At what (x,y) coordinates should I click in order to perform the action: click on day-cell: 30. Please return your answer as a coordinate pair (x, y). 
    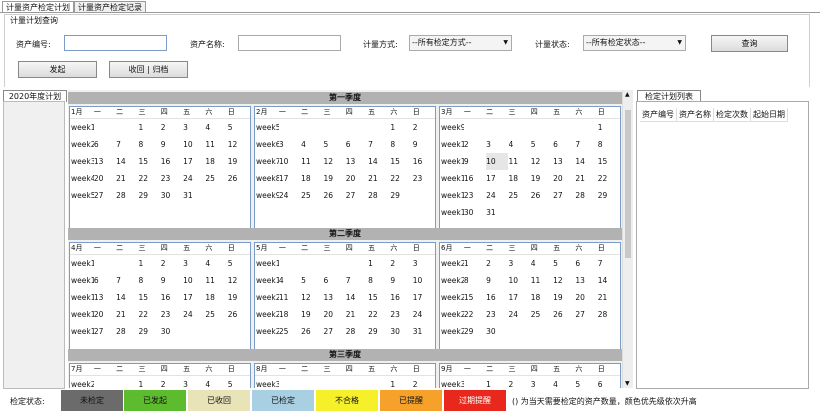
    Looking at the image, I should click on (172, 195).